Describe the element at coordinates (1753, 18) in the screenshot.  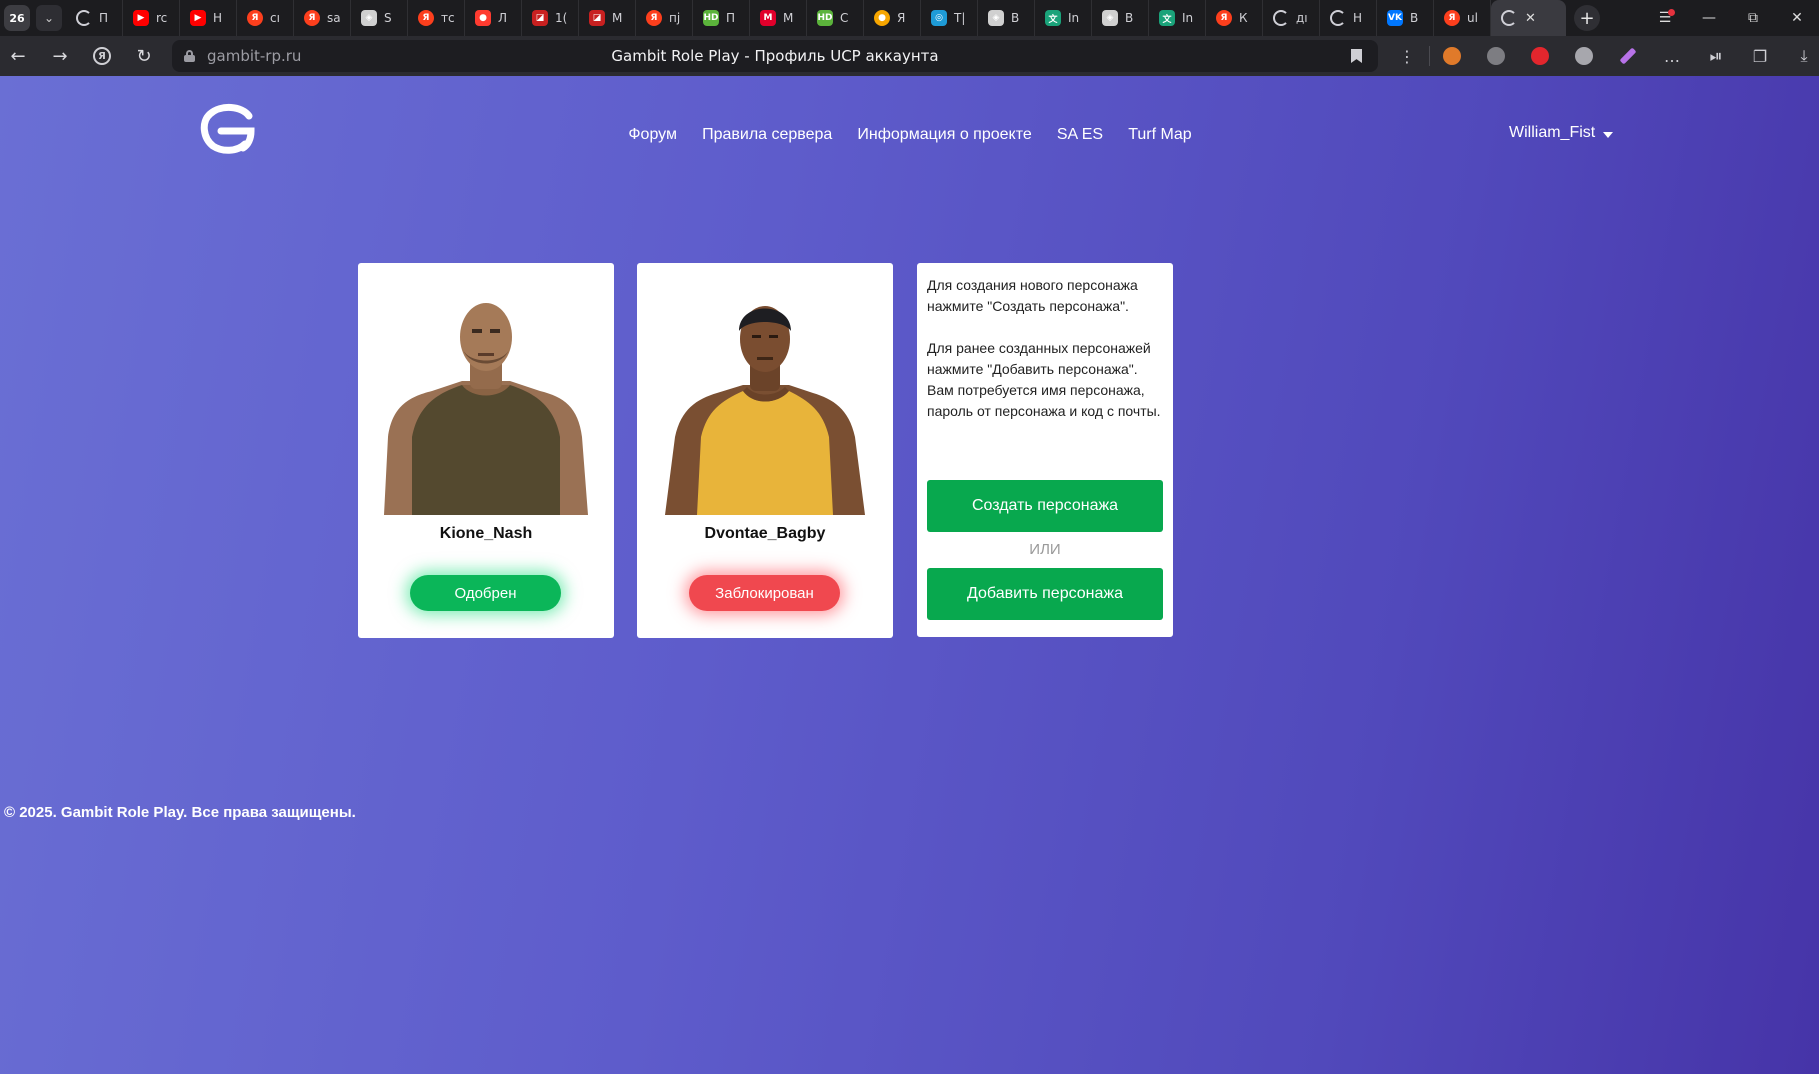
I see `restore-icon: ⧉` at that location.